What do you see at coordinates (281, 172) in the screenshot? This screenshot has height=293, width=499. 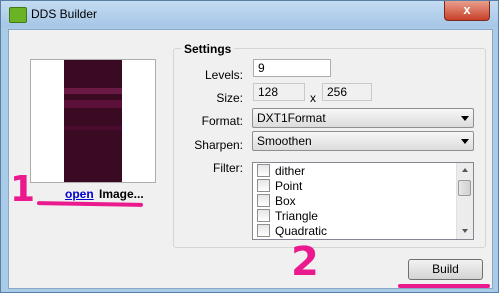 I see `filter-item-dither: dither` at bounding box center [281, 172].